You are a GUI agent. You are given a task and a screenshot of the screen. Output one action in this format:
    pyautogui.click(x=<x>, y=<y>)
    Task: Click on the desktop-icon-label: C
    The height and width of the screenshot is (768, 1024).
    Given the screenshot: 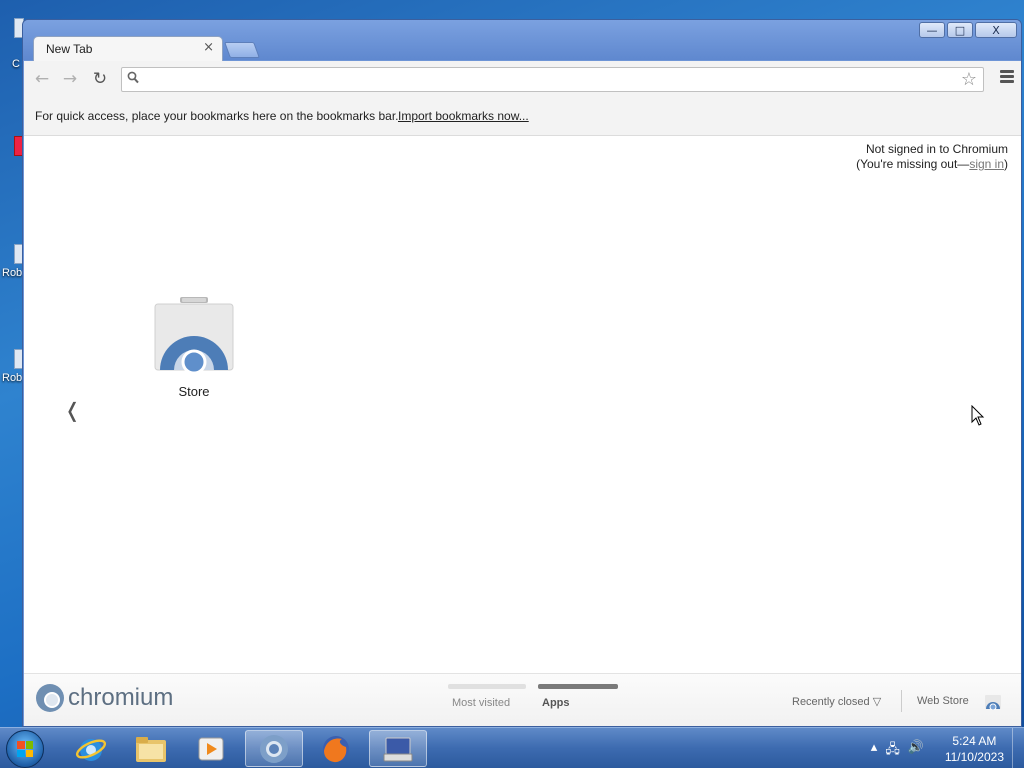 What is the action you would take?
    pyautogui.click(x=16, y=64)
    